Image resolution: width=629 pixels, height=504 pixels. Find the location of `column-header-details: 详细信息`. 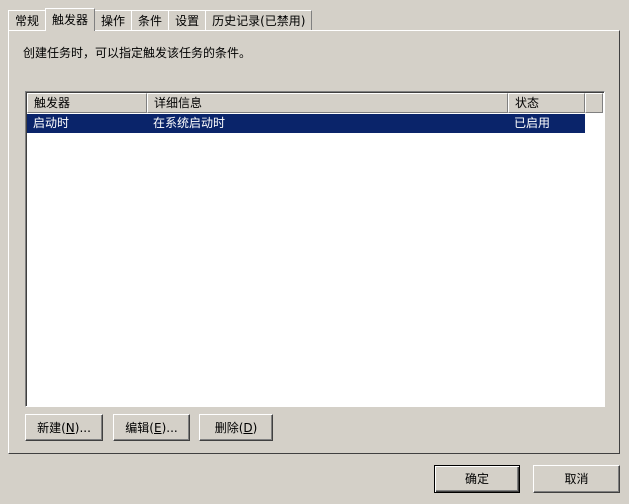

column-header-details: 详细信息 is located at coordinates (327, 103).